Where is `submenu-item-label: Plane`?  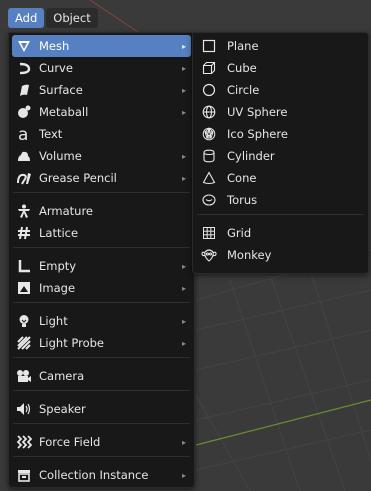
submenu-item-label: Plane is located at coordinates (243, 46).